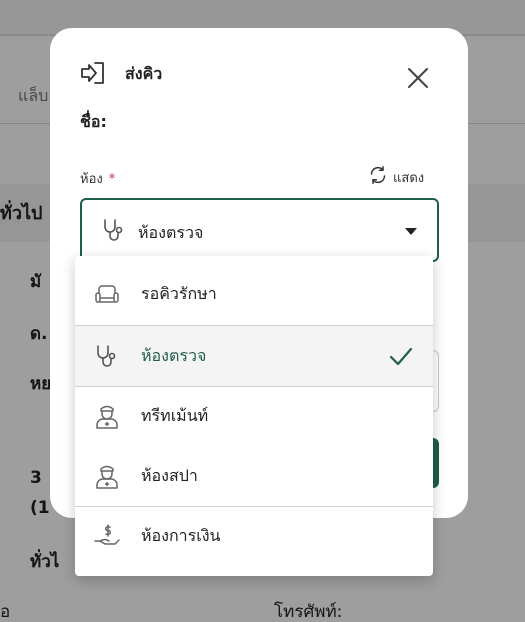 The height and width of the screenshot is (622, 525). I want to click on dropdown-option-label: รอคิวรักษา, so click(179, 293).